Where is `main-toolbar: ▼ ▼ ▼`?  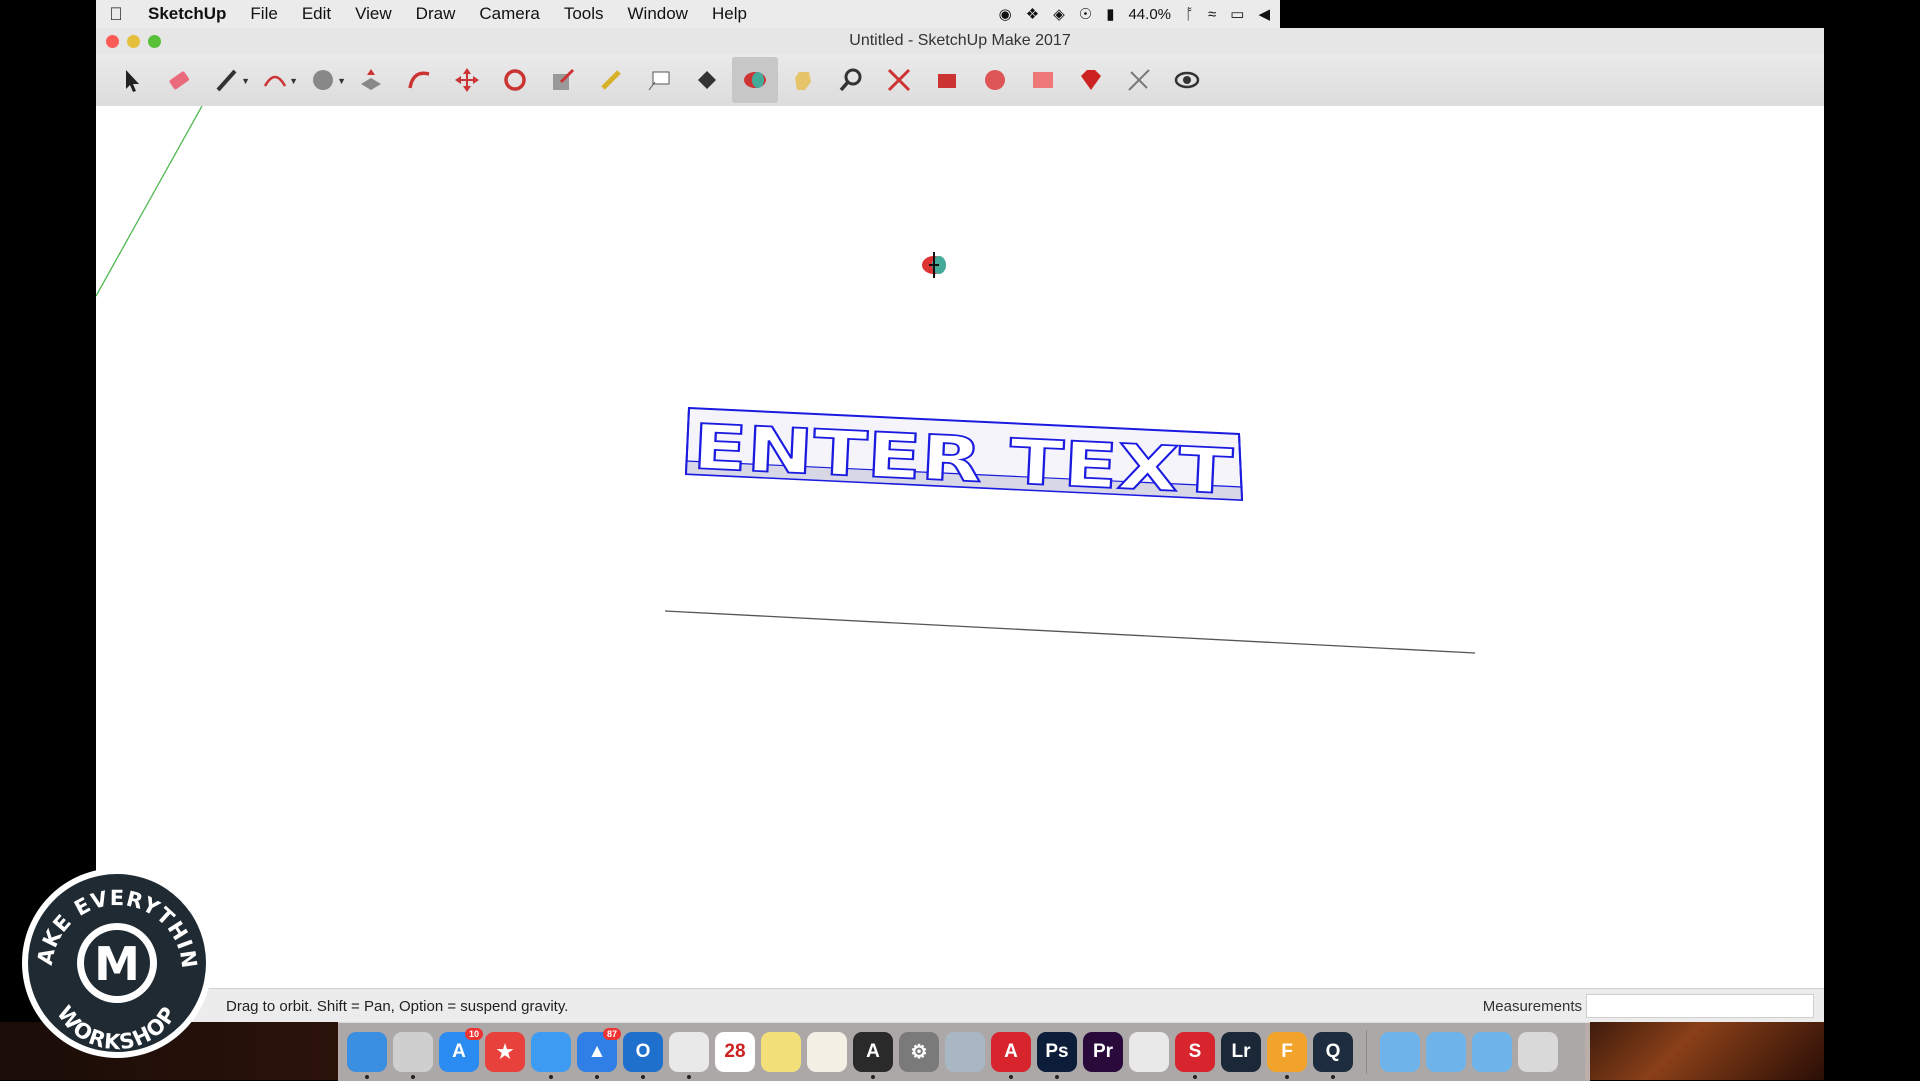
main-toolbar: ▼ ▼ ▼ is located at coordinates (960, 80).